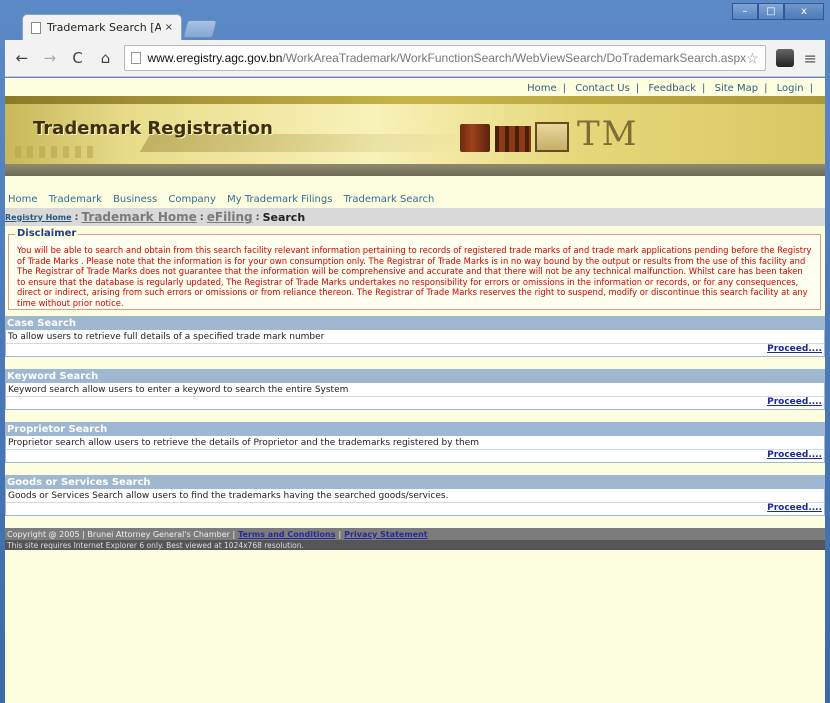 Image resolution: width=830 pixels, height=703 pixels. Describe the element at coordinates (22, 58) in the screenshot. I see `back-icon: ←` at that location.